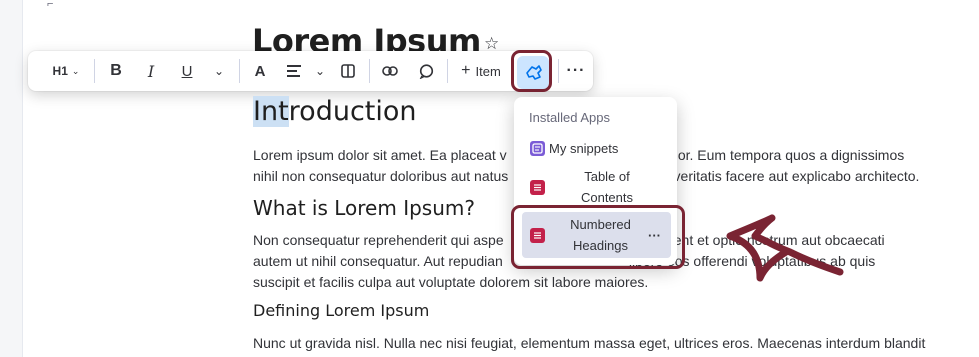  What do you see at coordinates (60, 71) in the screenshot?
I see `heading-label: H1` at bounding box center [60, 71].